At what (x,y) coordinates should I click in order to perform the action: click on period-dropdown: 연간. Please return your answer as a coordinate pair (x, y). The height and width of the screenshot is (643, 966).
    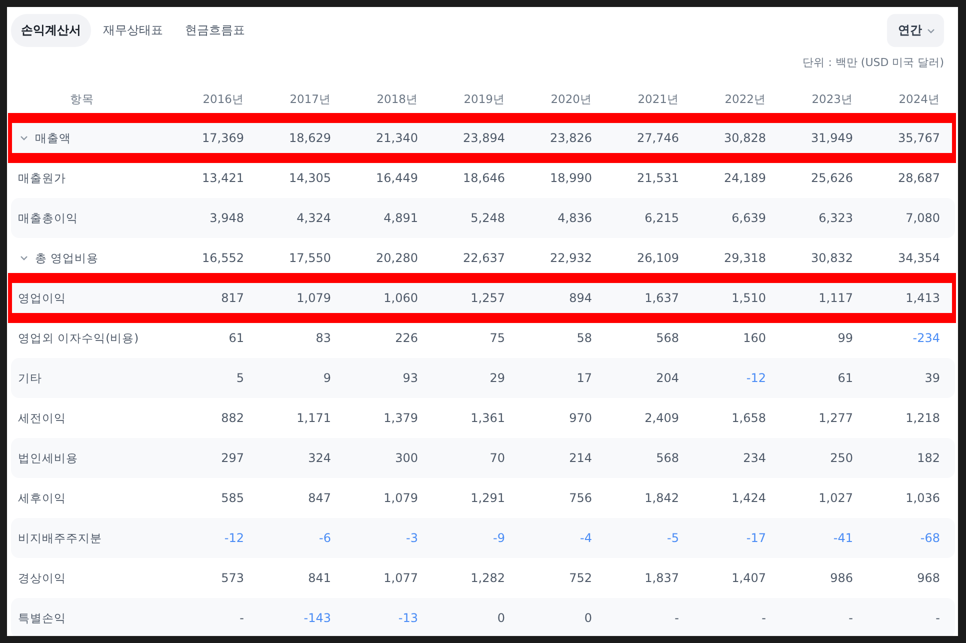
    Looking at the image, I should click on (915, 30).